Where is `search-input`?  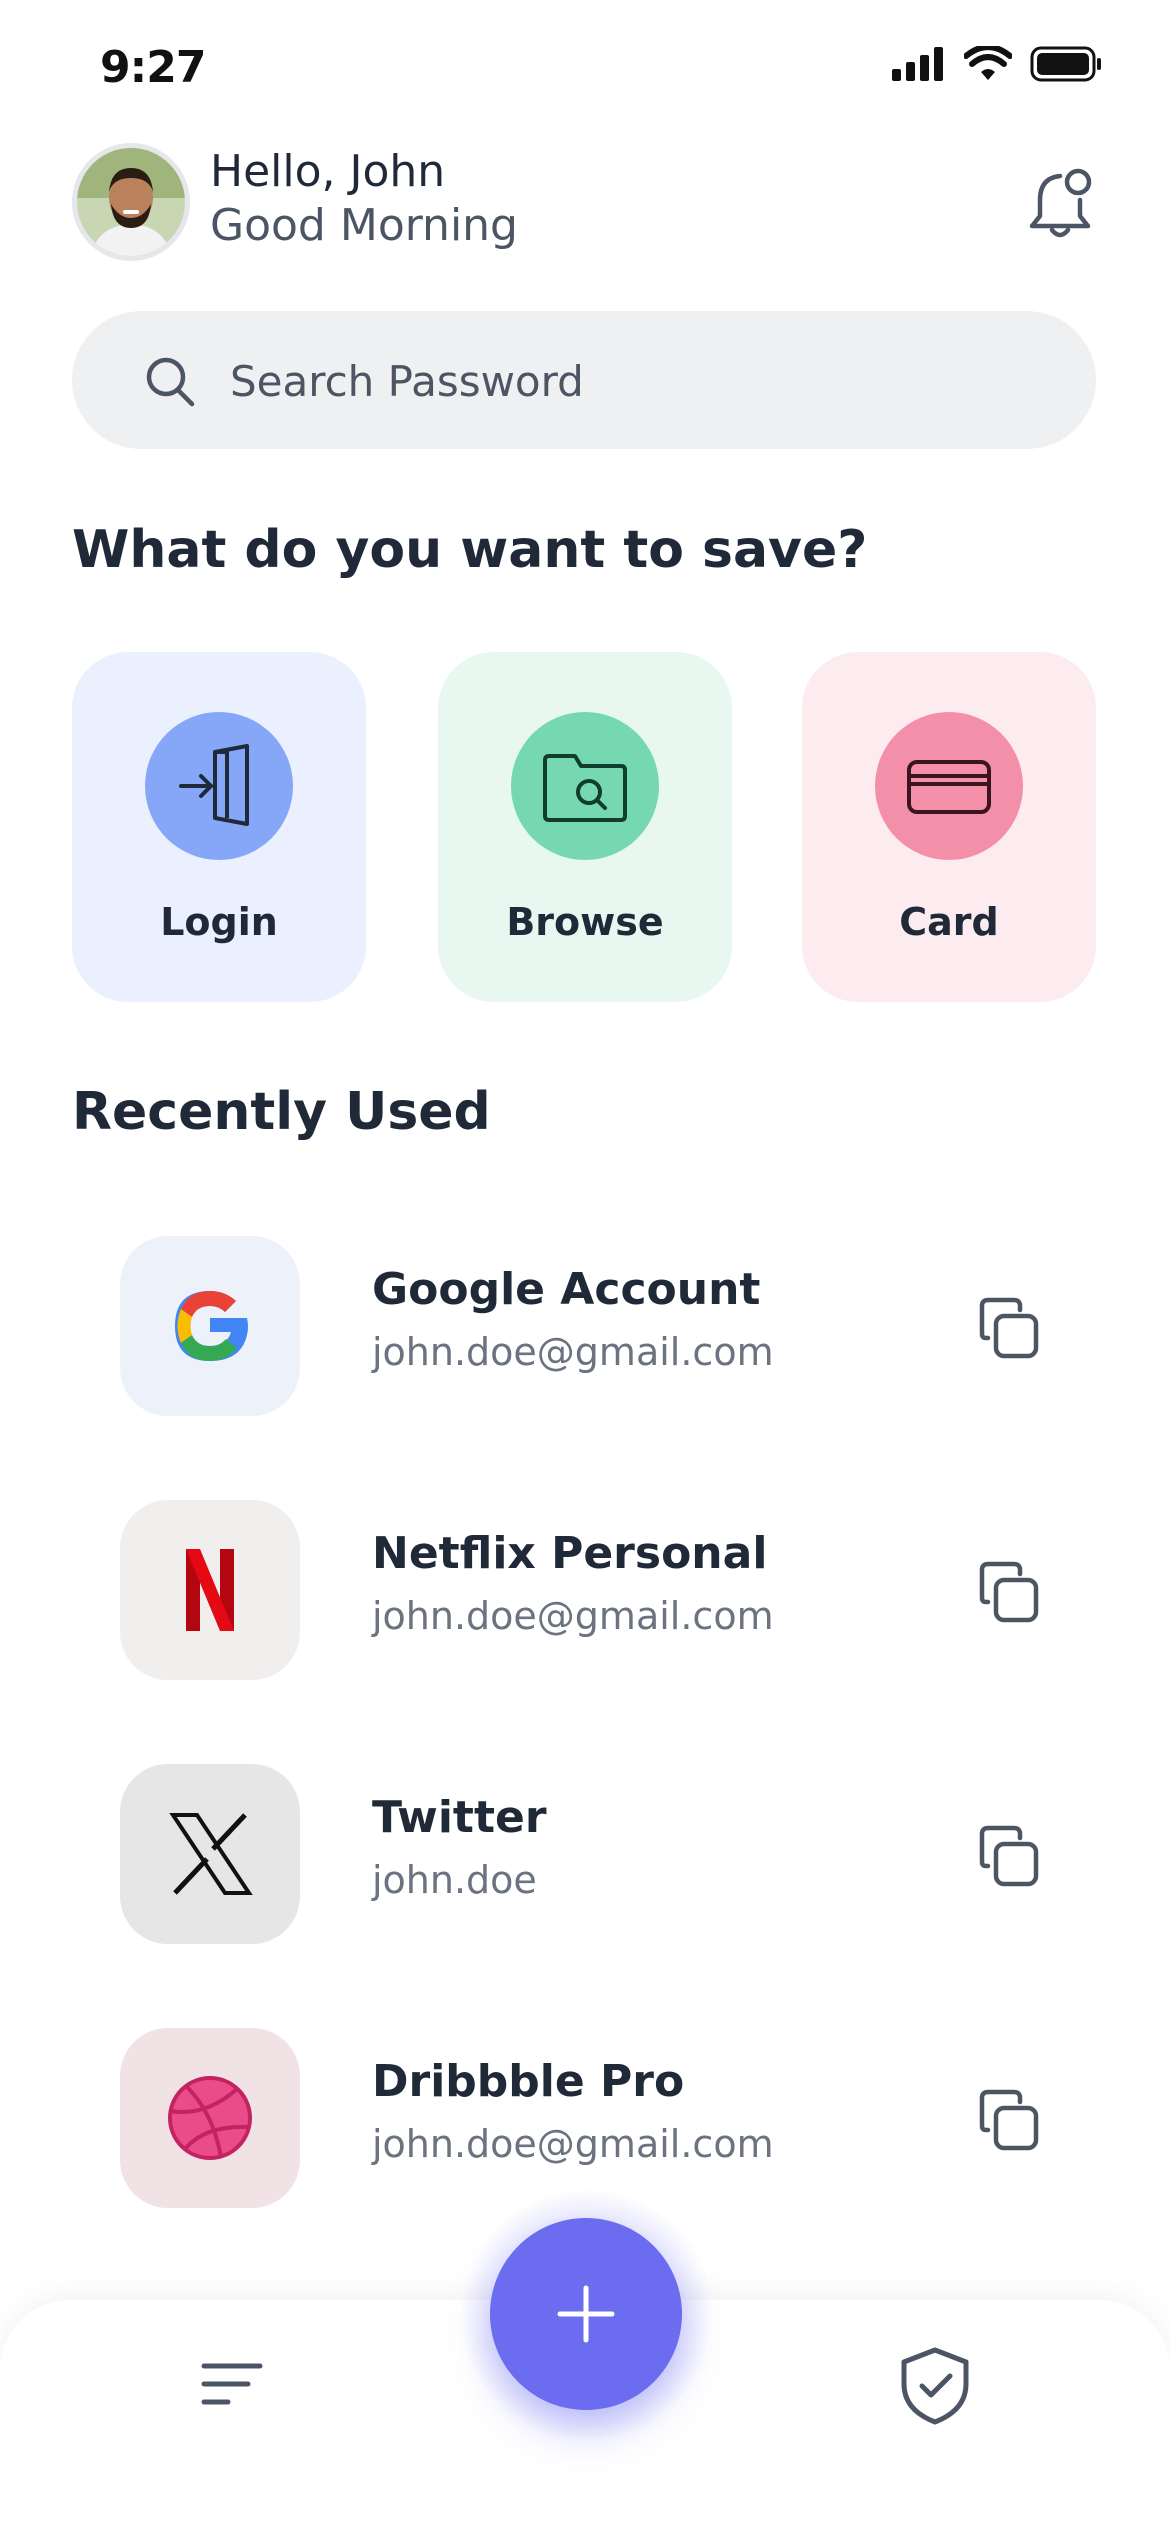
search-input is located at coordinates (630, 381).